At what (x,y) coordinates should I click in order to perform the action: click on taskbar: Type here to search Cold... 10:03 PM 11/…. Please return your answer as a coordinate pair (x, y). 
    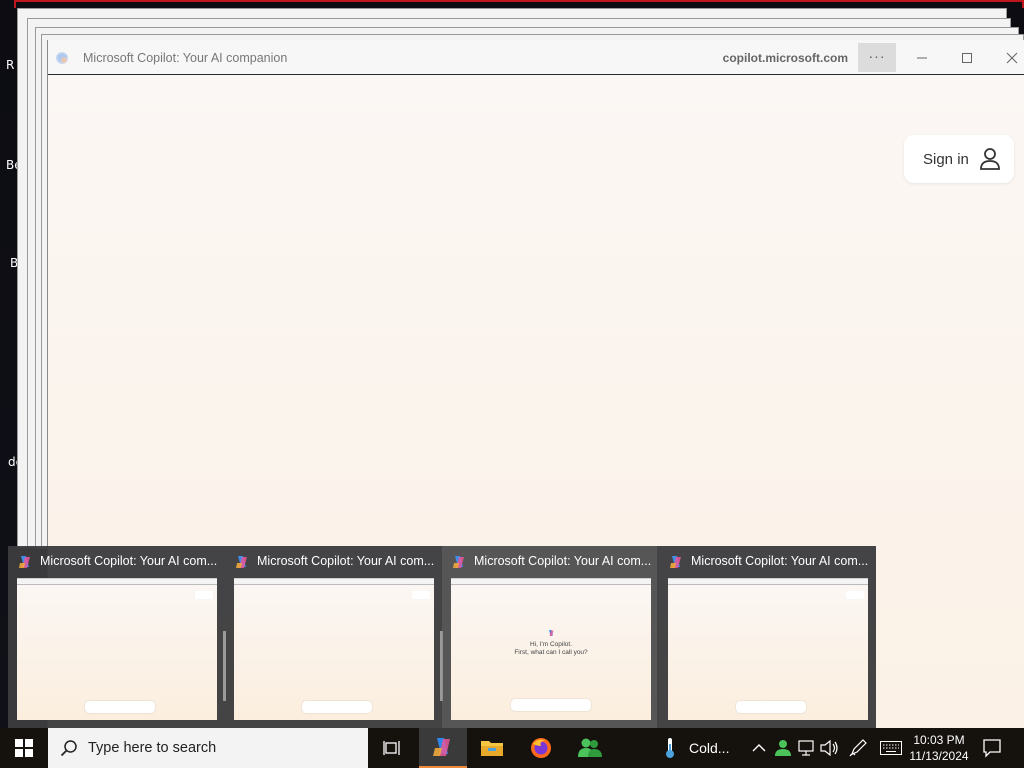
    Looking at the image, I should click on (512, 748).